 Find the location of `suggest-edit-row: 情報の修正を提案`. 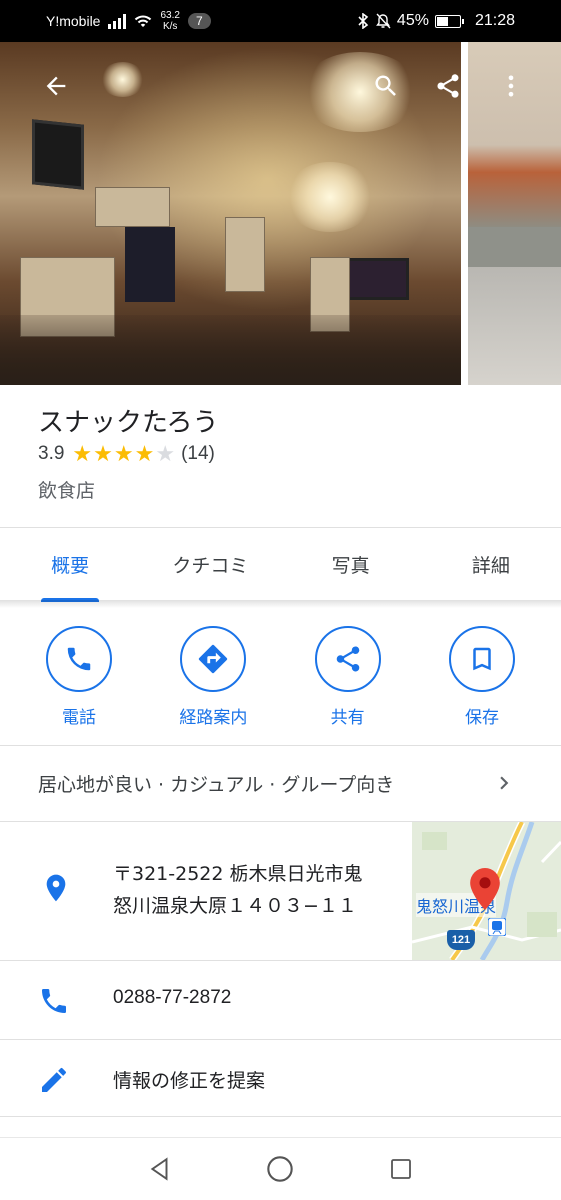

suggest-edit-row: 情報の修正を提案 is located at coordinates (280, 1079).